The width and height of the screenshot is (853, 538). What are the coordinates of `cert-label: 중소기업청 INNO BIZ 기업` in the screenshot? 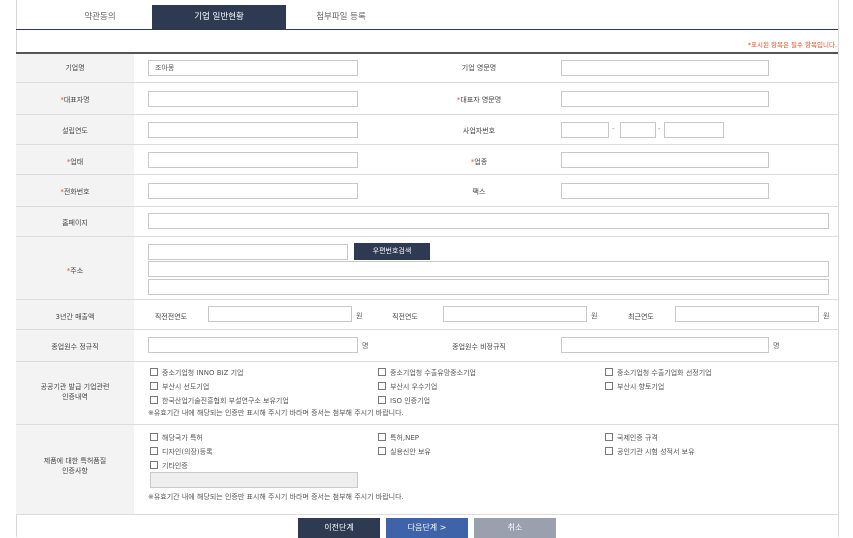 It's located at (203, 373).